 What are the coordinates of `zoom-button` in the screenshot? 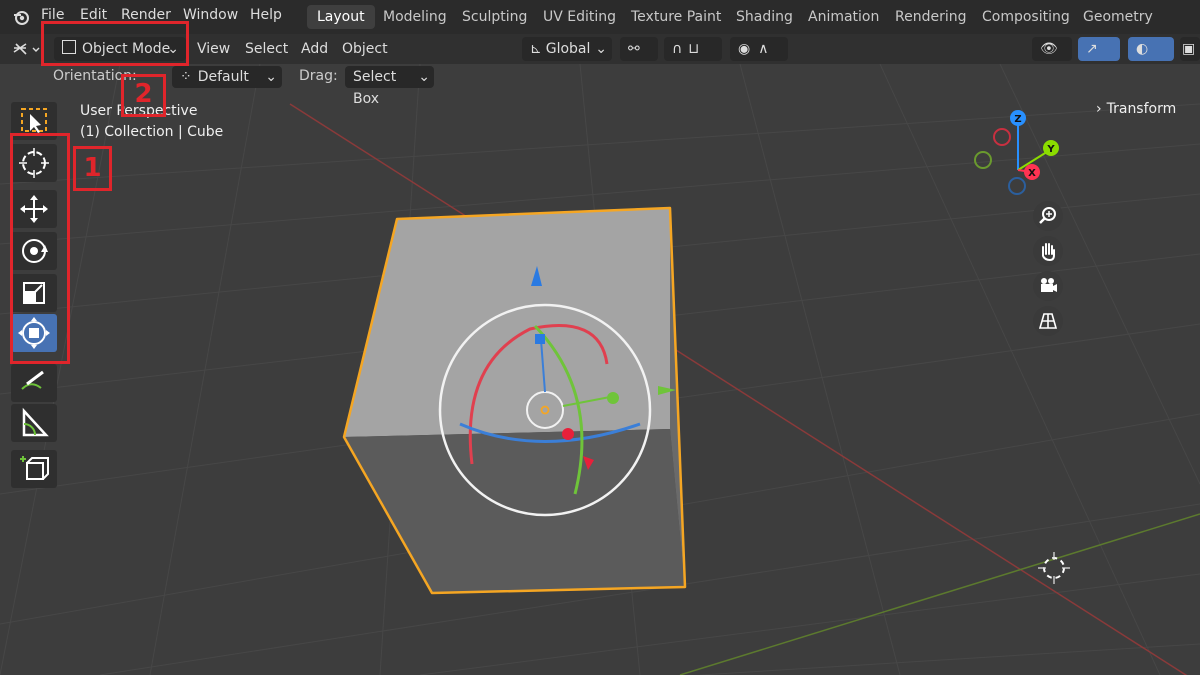 It's located at (1048, 216).